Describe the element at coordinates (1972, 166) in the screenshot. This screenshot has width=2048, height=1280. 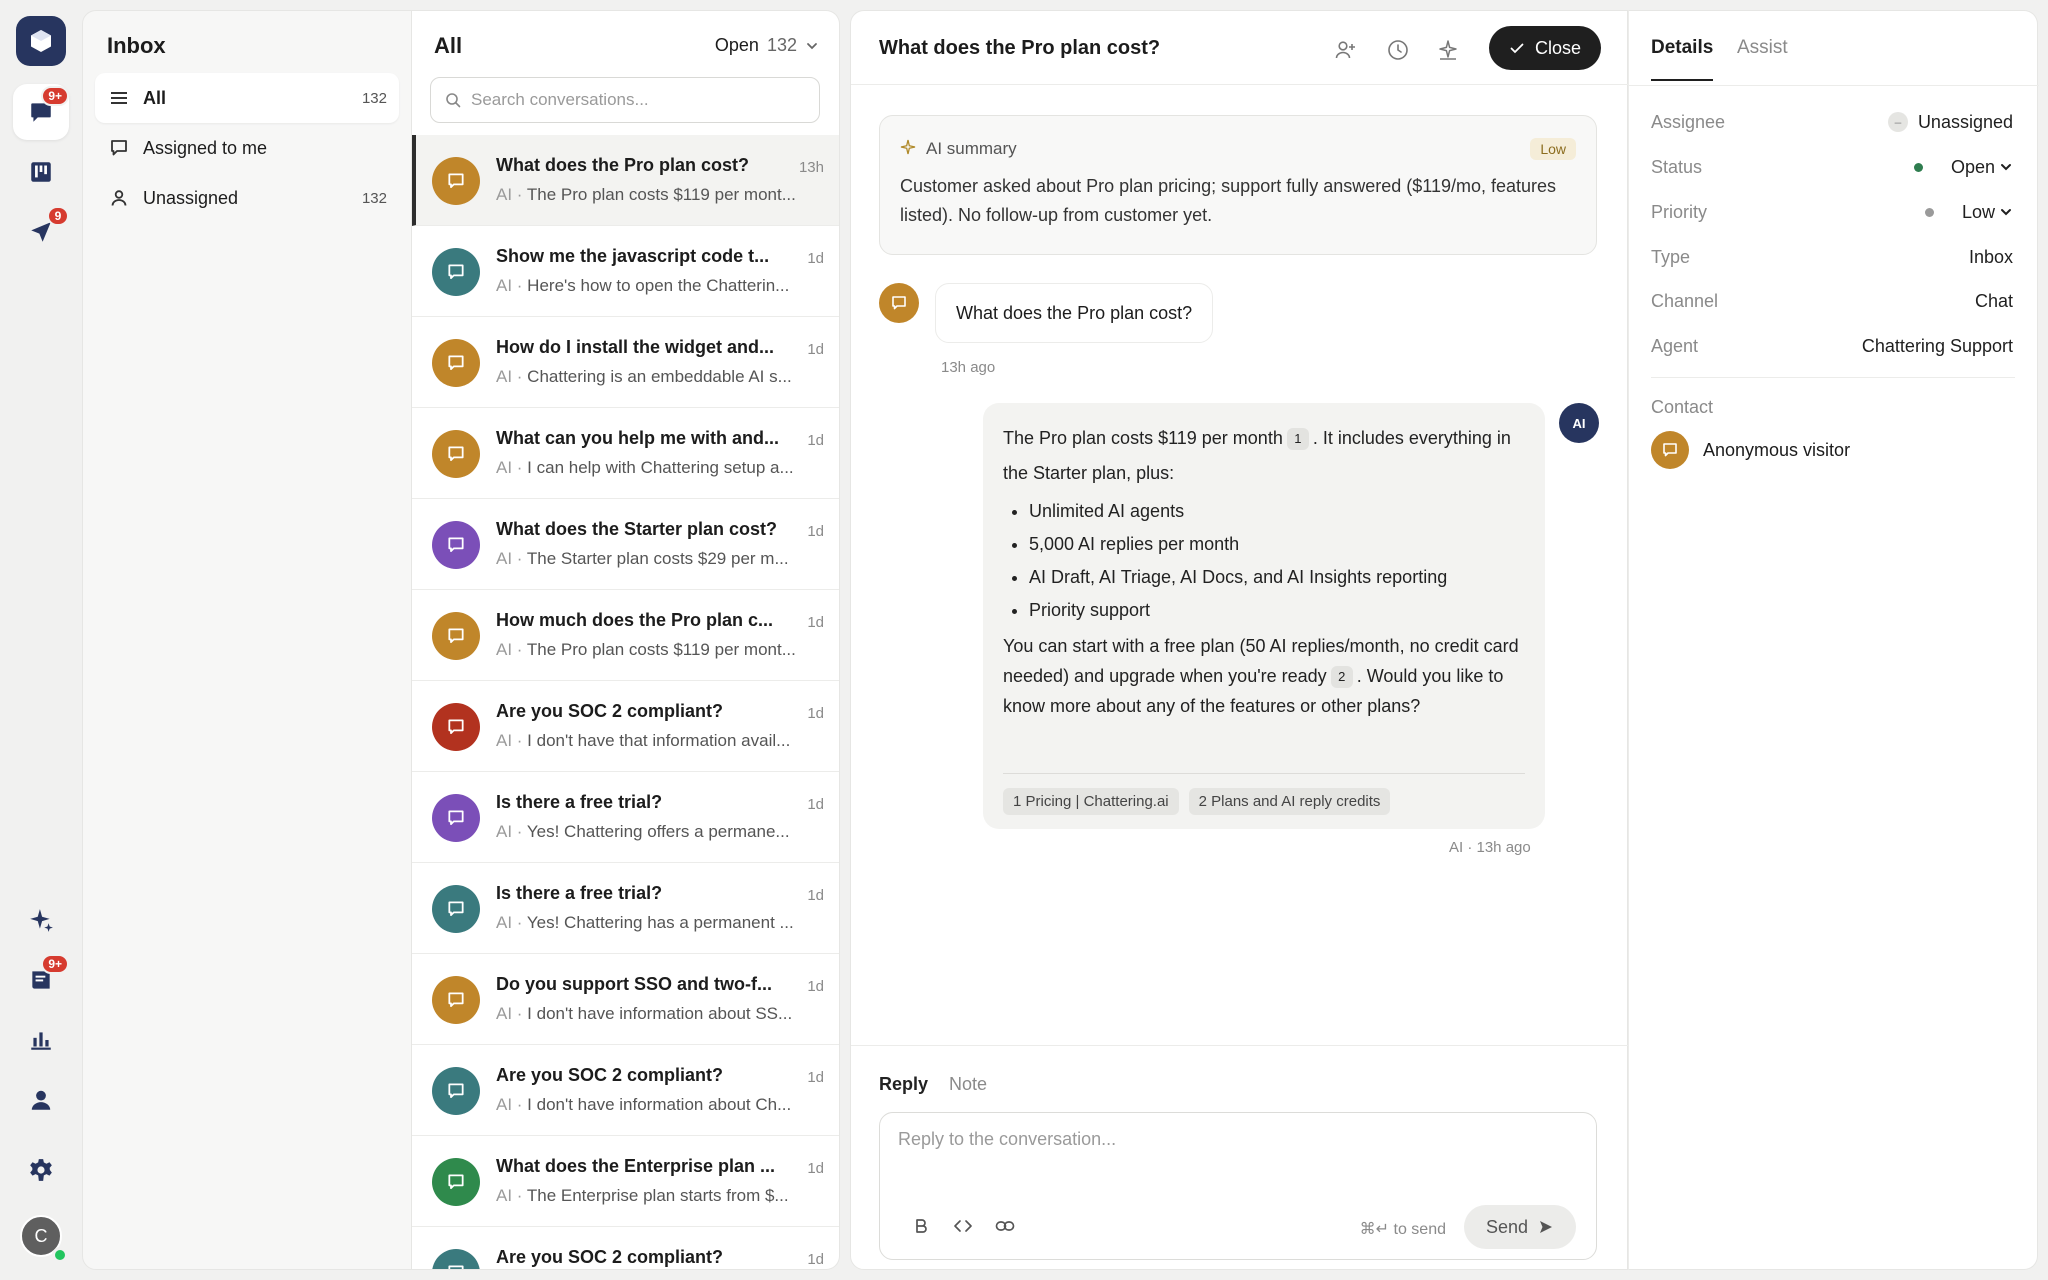
I see `detail-value: Open` at that location.